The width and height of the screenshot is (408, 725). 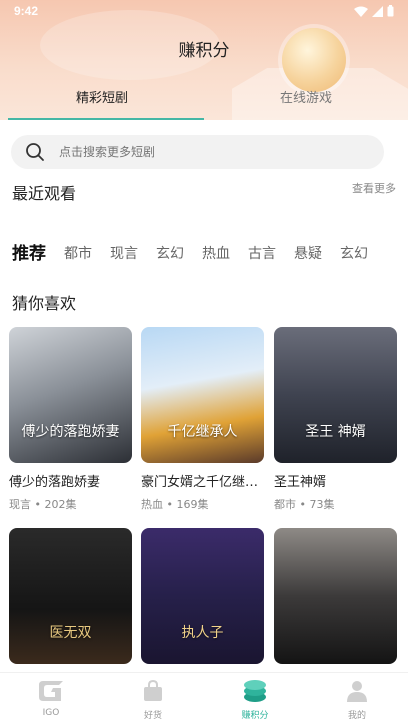 I want to click on drama-poster: 医无双, so click(x=70, y=596).